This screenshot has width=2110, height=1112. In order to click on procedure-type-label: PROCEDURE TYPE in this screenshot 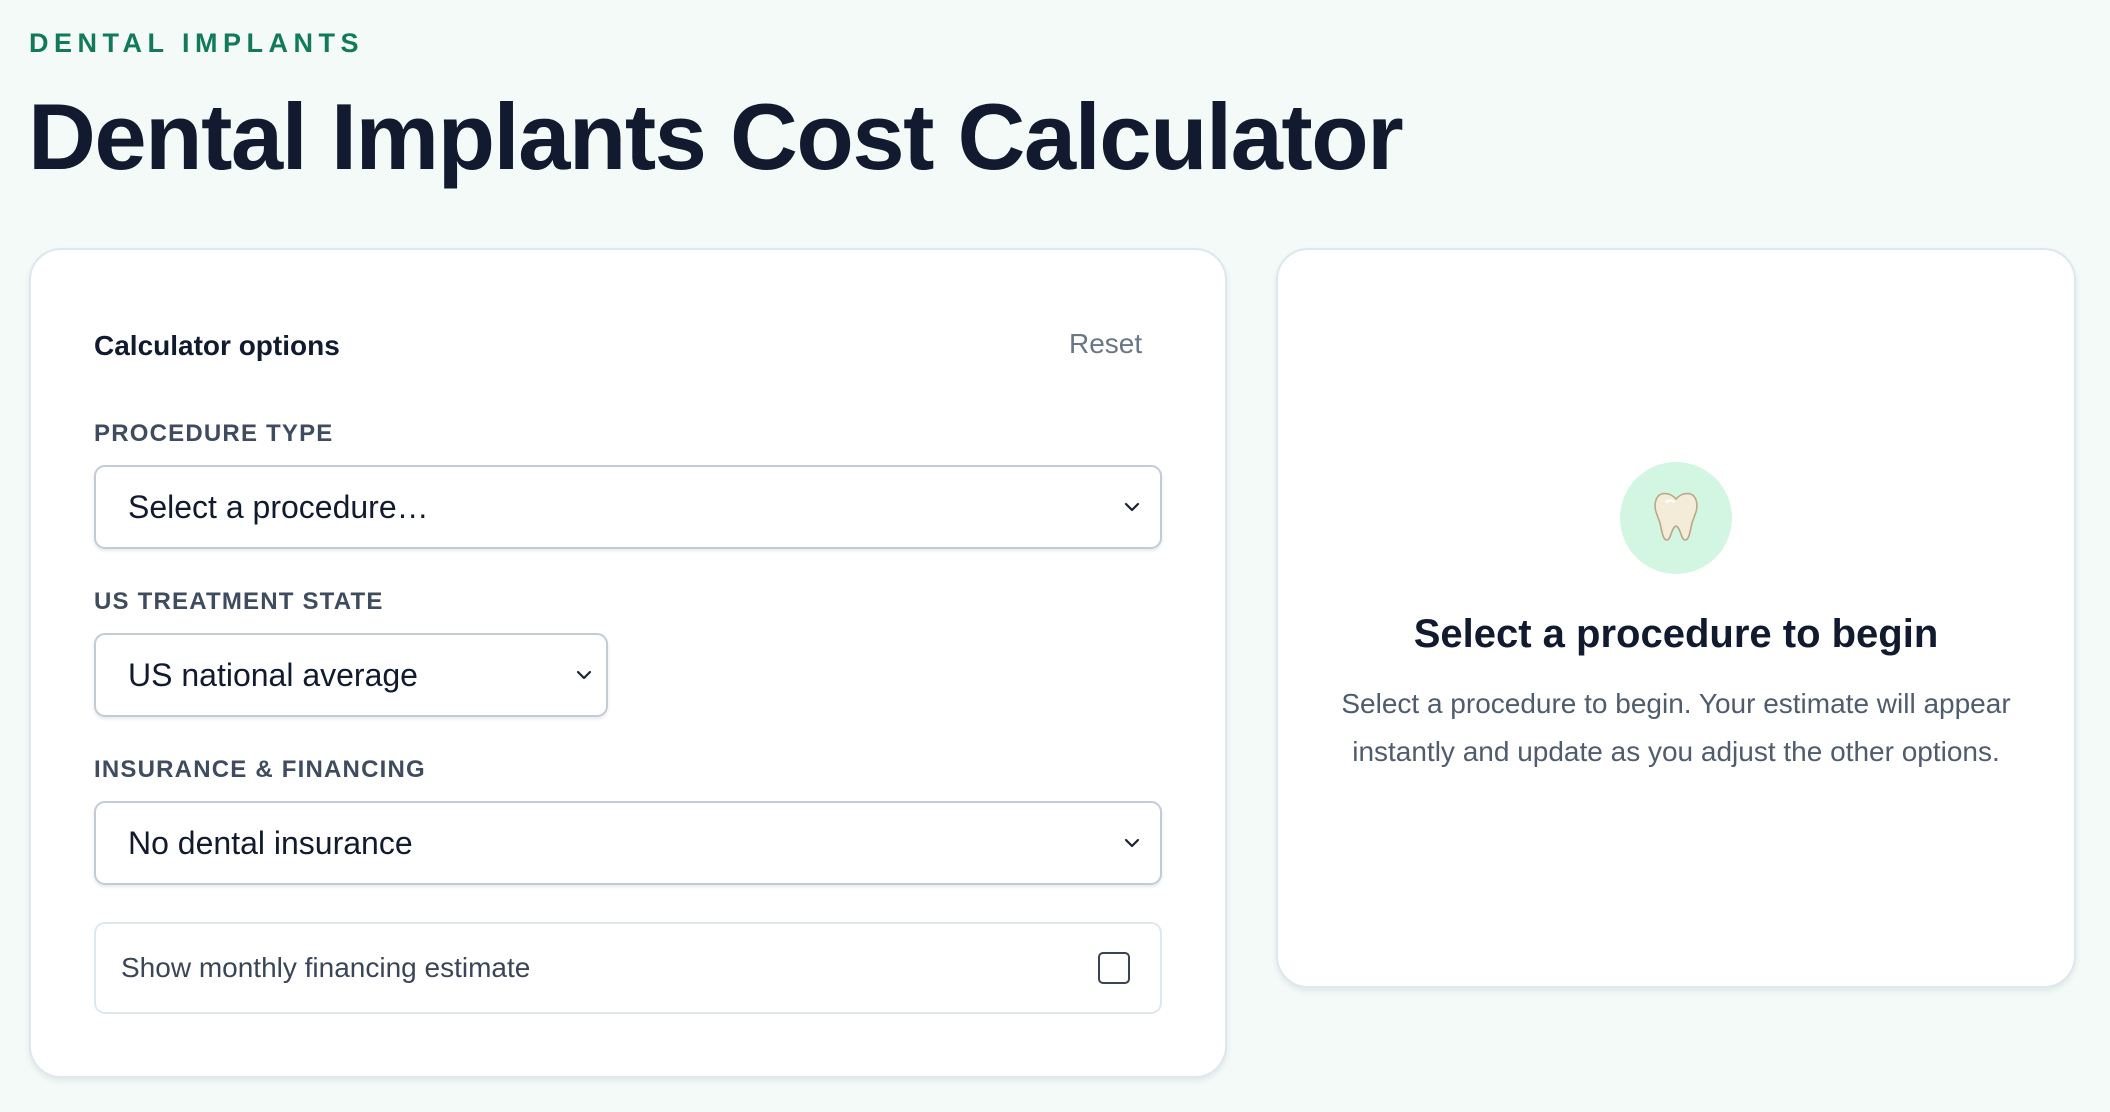, I will do `click(214, 433)`.